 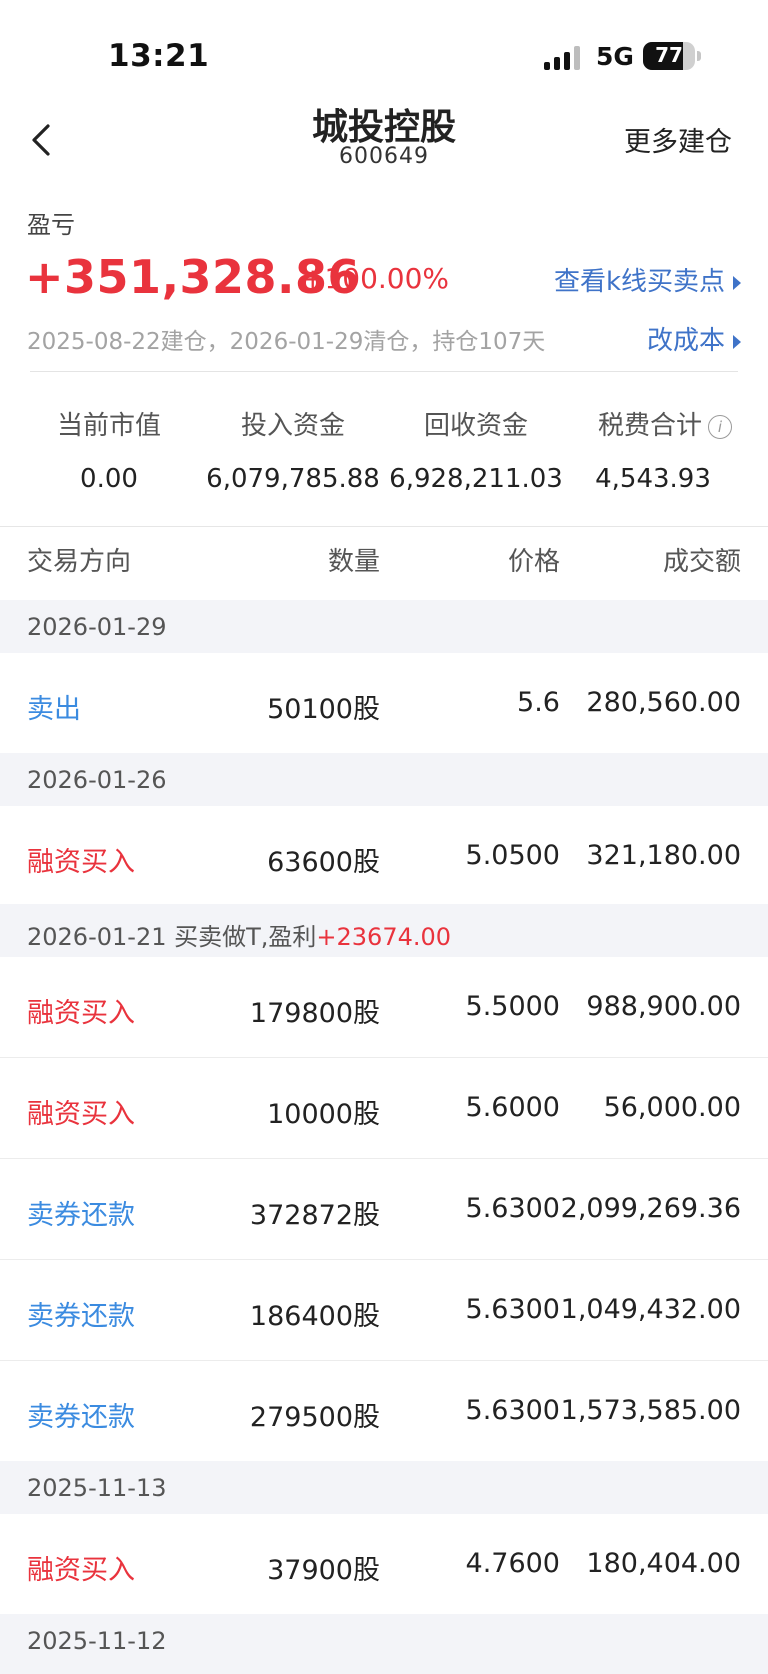 I want to click on date-group-header: 2026-01-26, so click(x=384, y=779).